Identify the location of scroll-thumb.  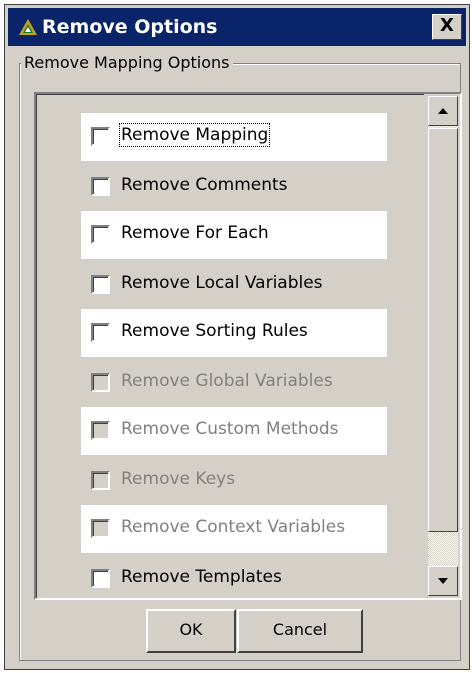
(443, 330).